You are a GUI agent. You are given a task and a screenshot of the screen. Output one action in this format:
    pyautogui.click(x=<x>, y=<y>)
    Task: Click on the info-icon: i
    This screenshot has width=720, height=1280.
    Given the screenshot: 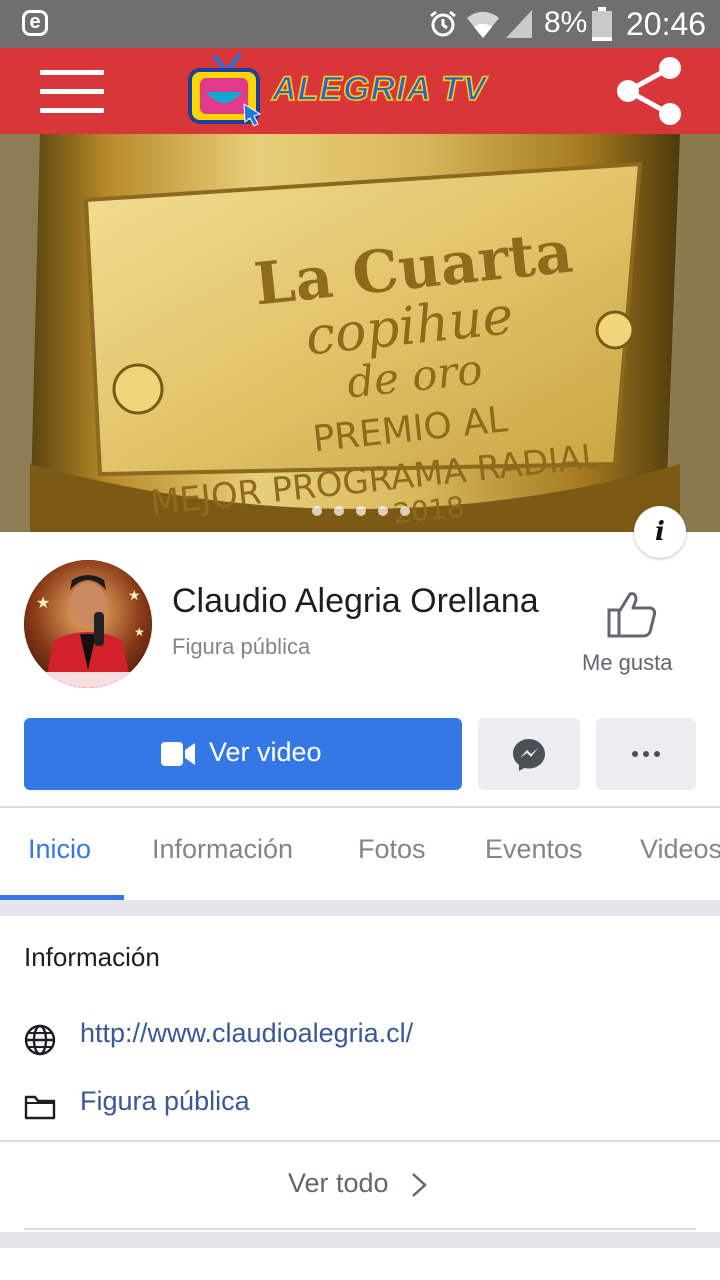 What is the action you would take?
    pyautogui.click(x=660, y=532)
    